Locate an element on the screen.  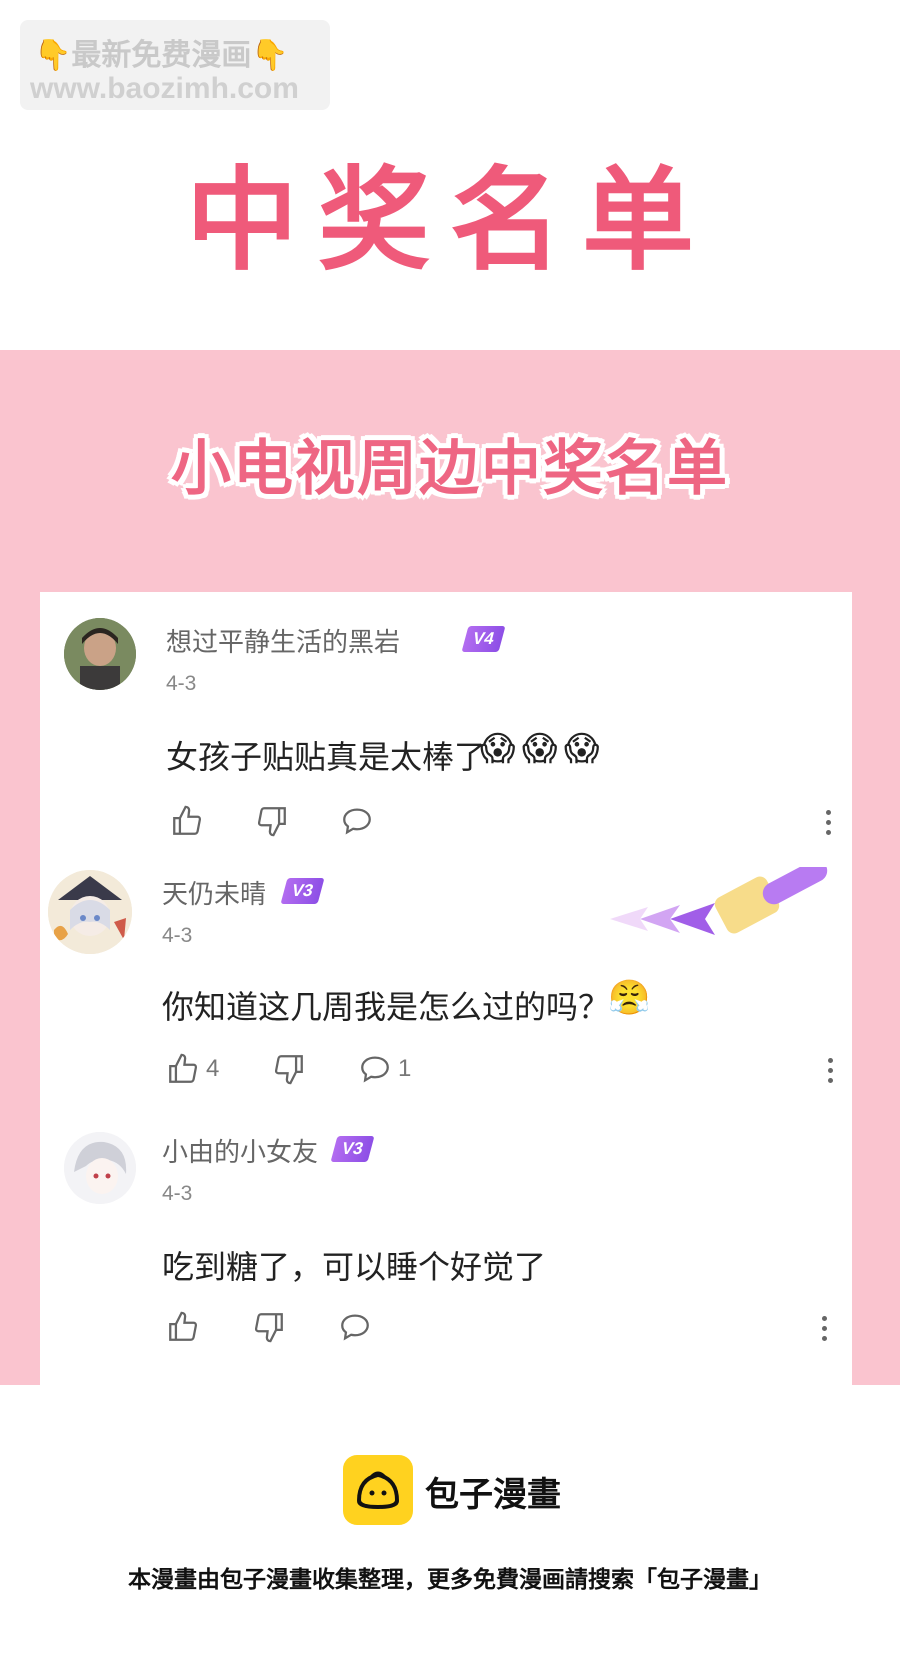
watermark-url: www.baozimh.com is located at coordinates (164, 88).